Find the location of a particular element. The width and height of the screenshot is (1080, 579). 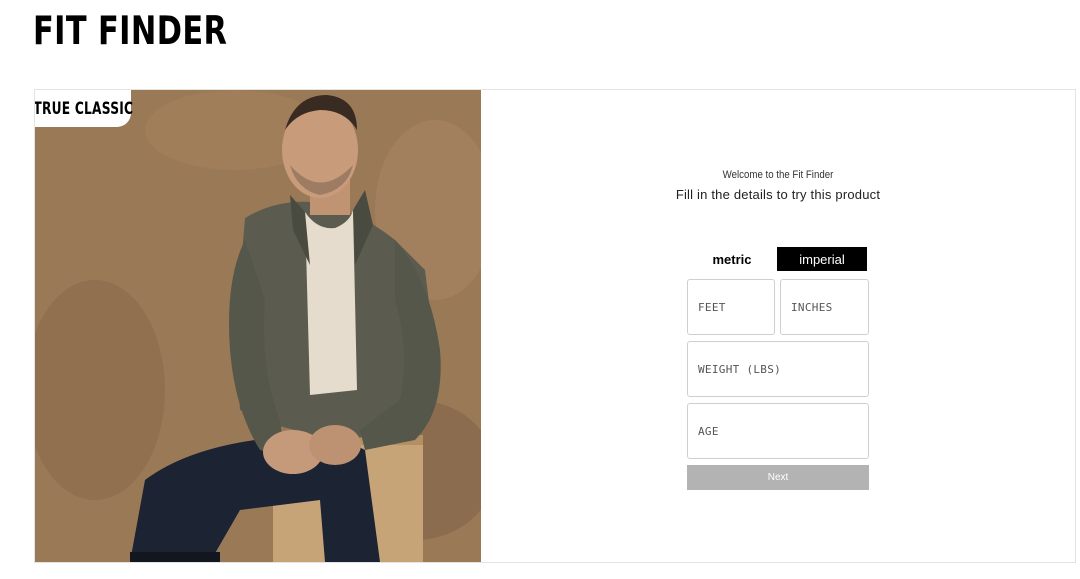

height-inches-input is located at coordinates (824, 307).